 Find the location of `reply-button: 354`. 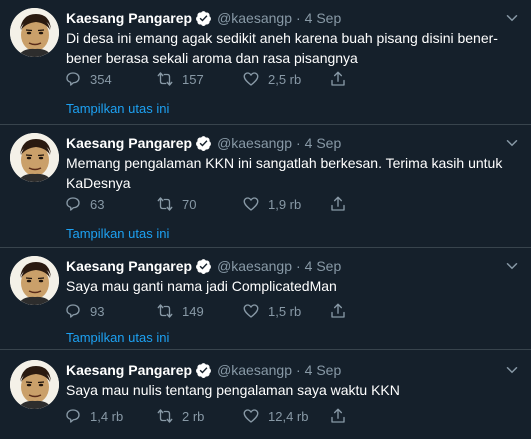

reply-button: 354 is located at coordinates (88, 79).